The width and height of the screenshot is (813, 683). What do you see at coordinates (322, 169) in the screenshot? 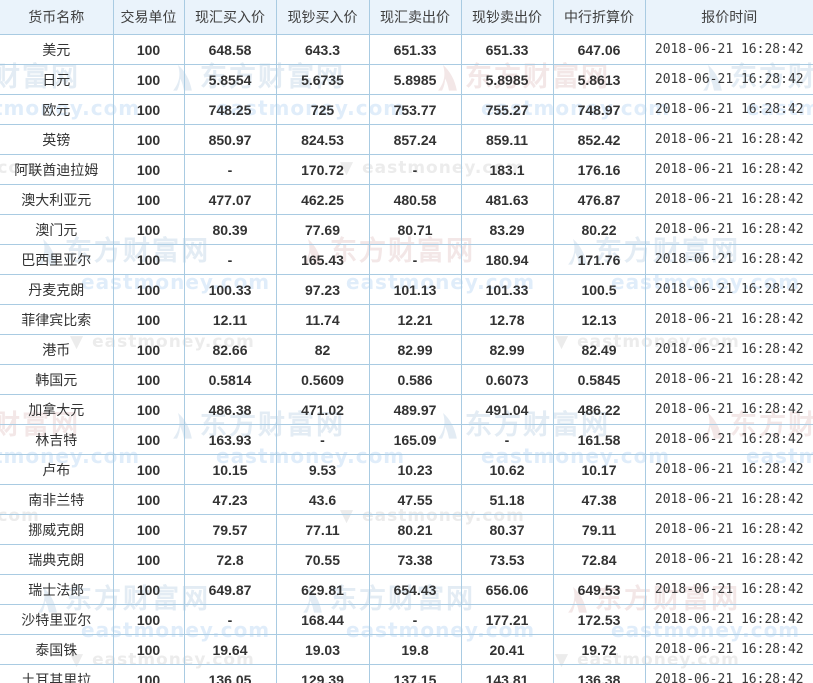
I see `cash-buy-price-cell: 170.72` at bounding box center [322, 169].